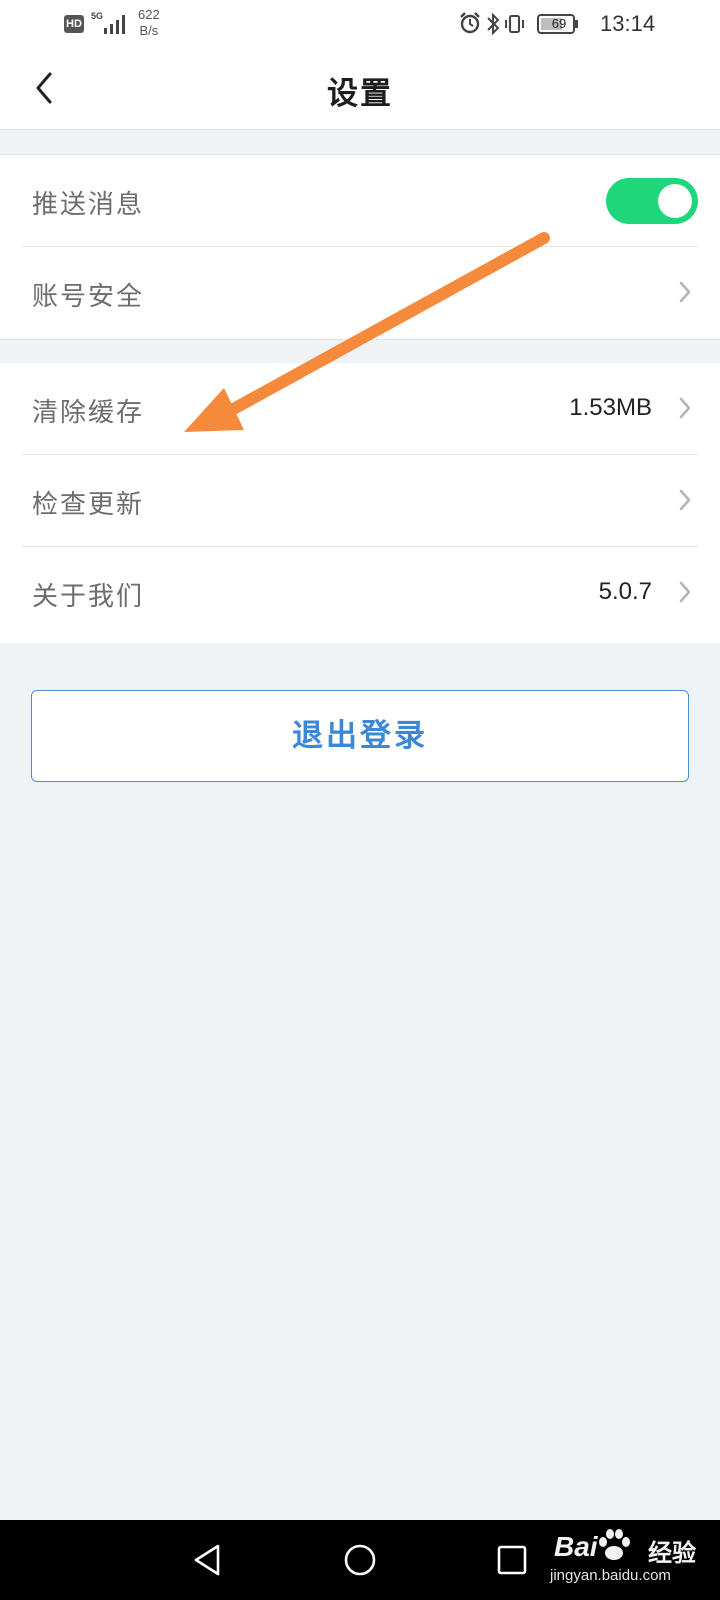 Image resolution: width=720 pixels, height=1600 pixels. I want to click on watermark-jingyan-text: 经验, so click(672, 1553).